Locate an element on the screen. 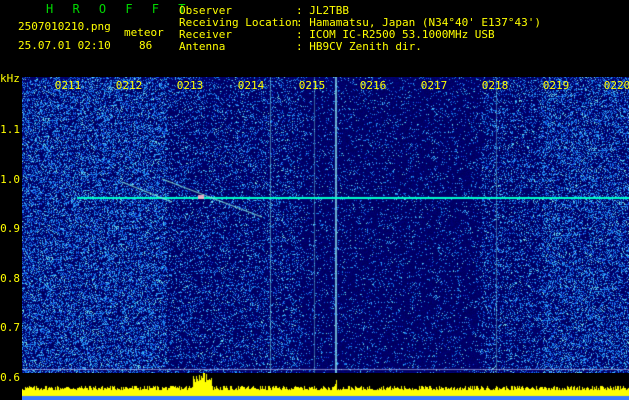 Image resolution: width=629 pixels, height=400 pixels. meteor-label: meteor is located at coordinates (144, 32).